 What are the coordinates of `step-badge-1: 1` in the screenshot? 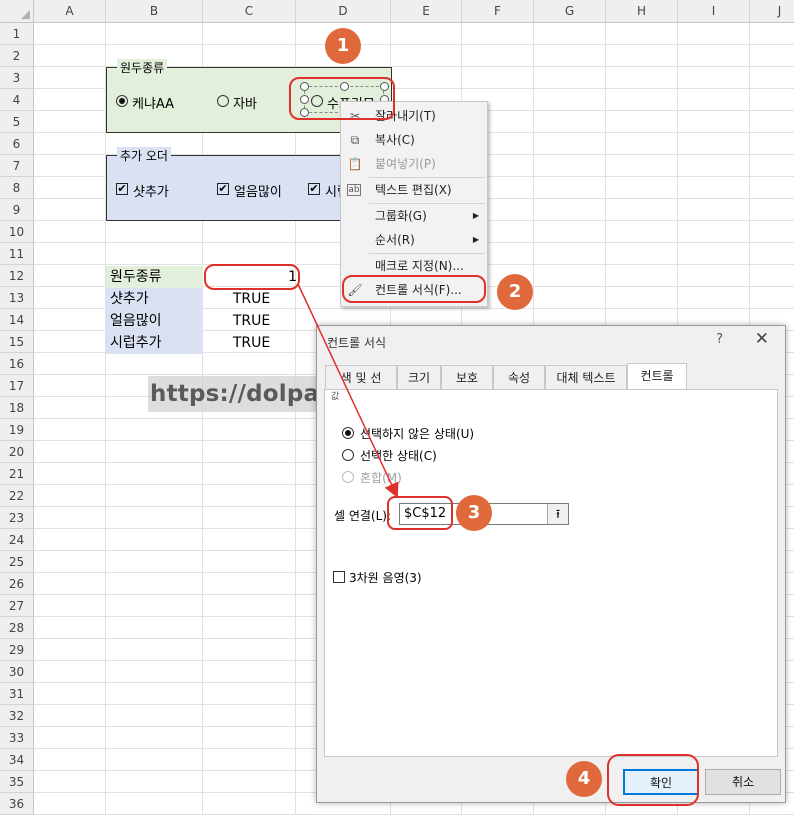 It's located at (343, 46).